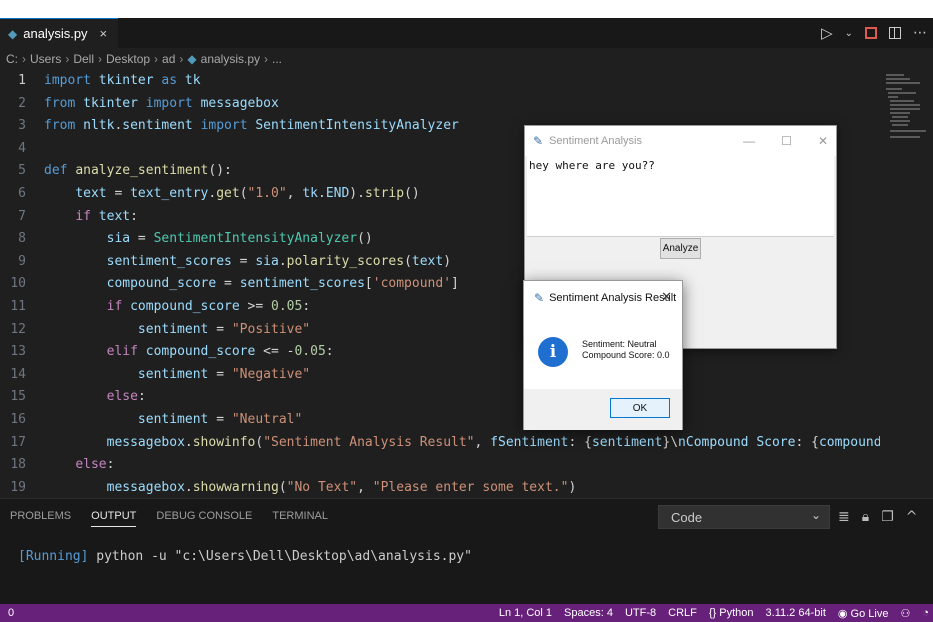 The height and width of the screenshot is (622, 933). I want to click on python-file-icon: ◆, so click(13, 33).